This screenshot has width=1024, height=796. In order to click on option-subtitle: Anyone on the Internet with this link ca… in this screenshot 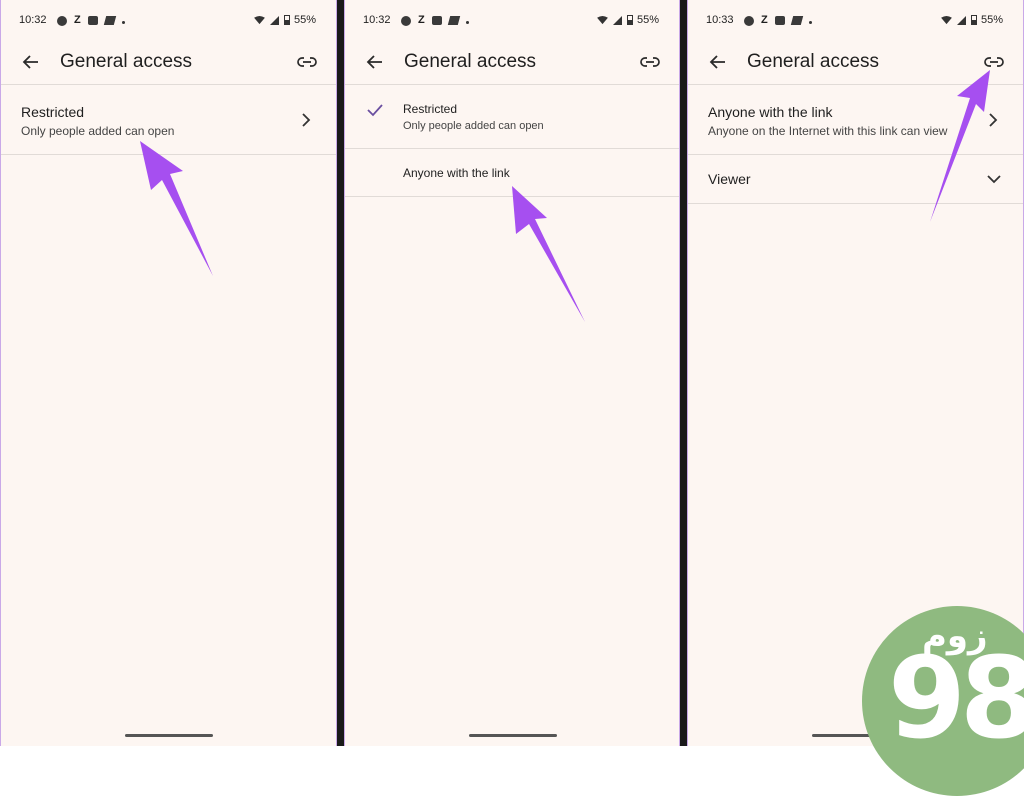, I will do `click(828, 131)`.